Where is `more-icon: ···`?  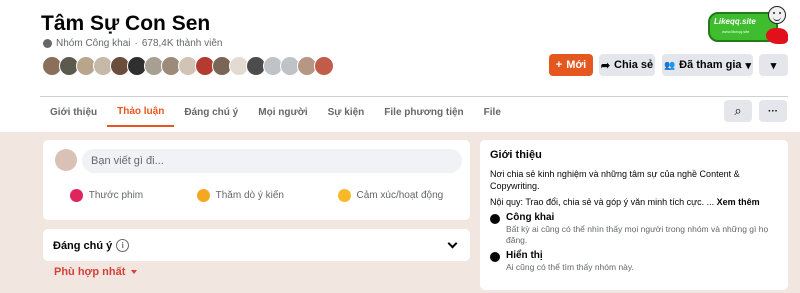
more-icon: ··· is located at coordinates (773, 111).